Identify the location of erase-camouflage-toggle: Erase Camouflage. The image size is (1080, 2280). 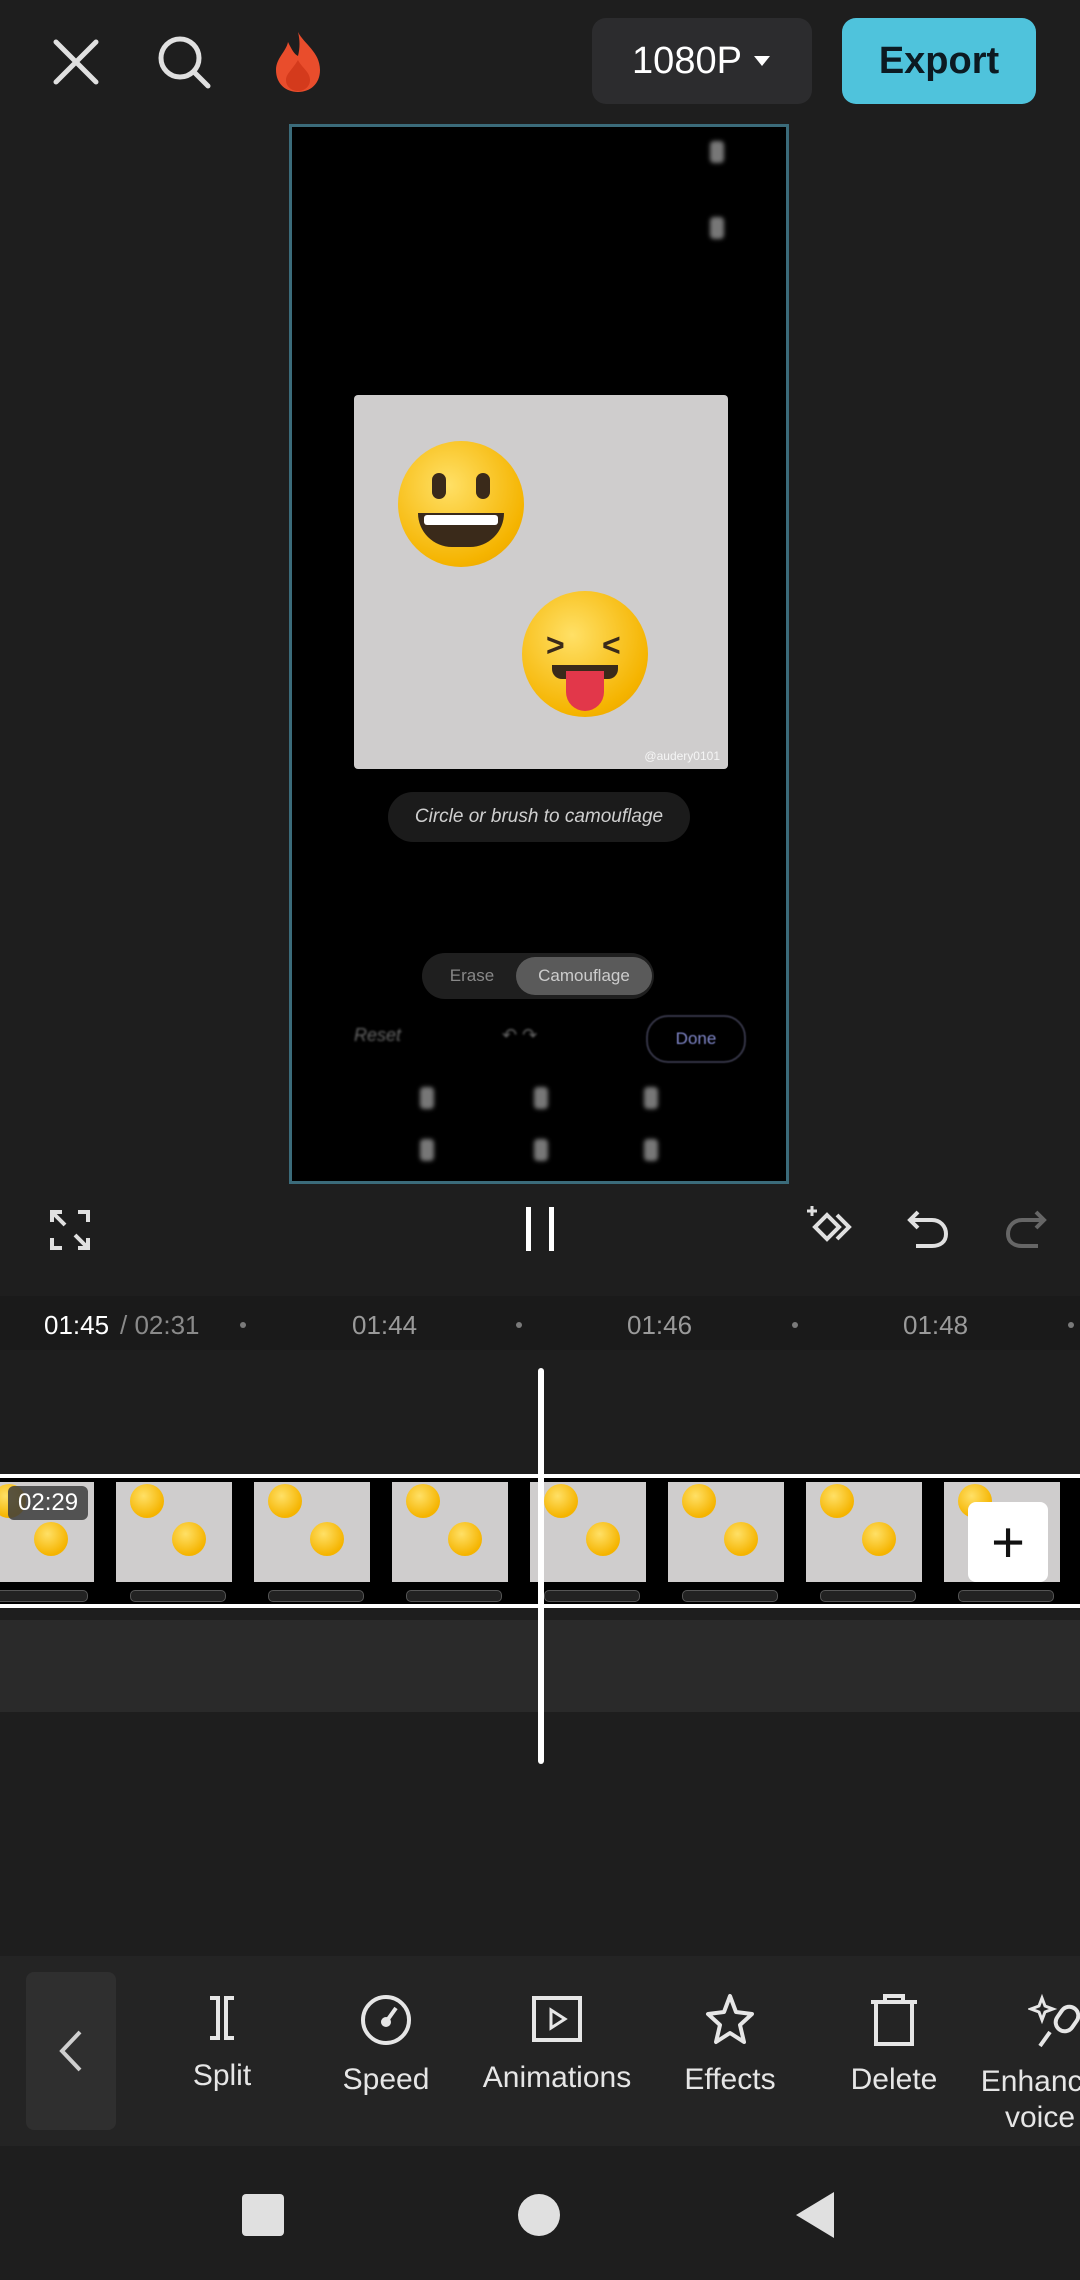
(538, 976).